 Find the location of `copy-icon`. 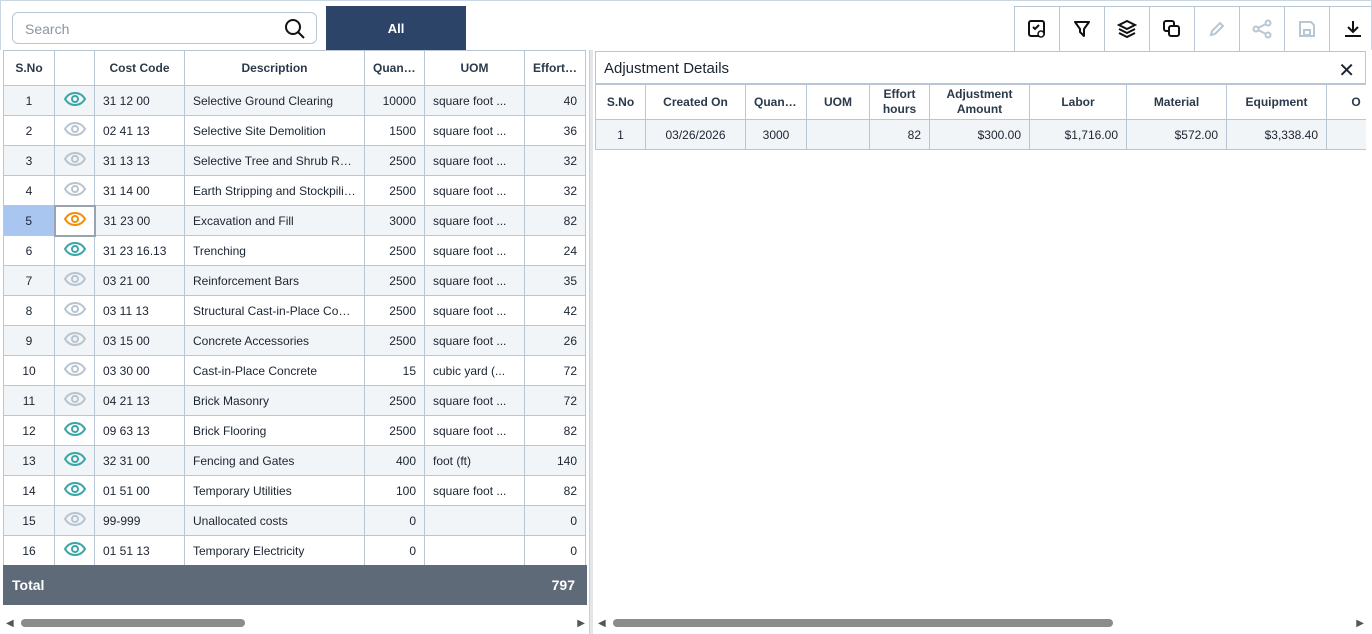

copy-icon is located at coordinates (1171, 28).